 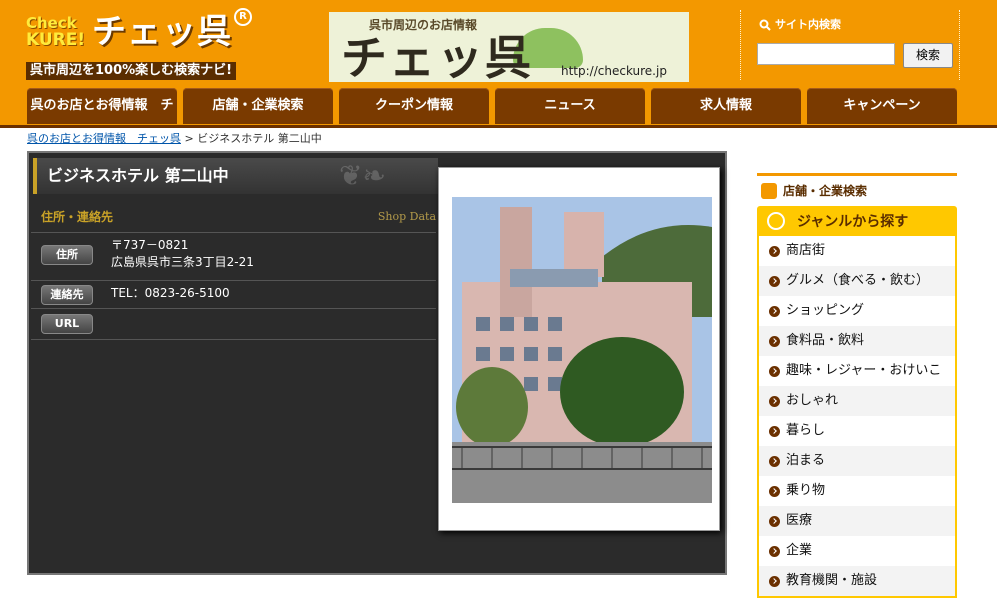 I want to click on site-search: サイト内検索 検索, so click(x=850, y=45).